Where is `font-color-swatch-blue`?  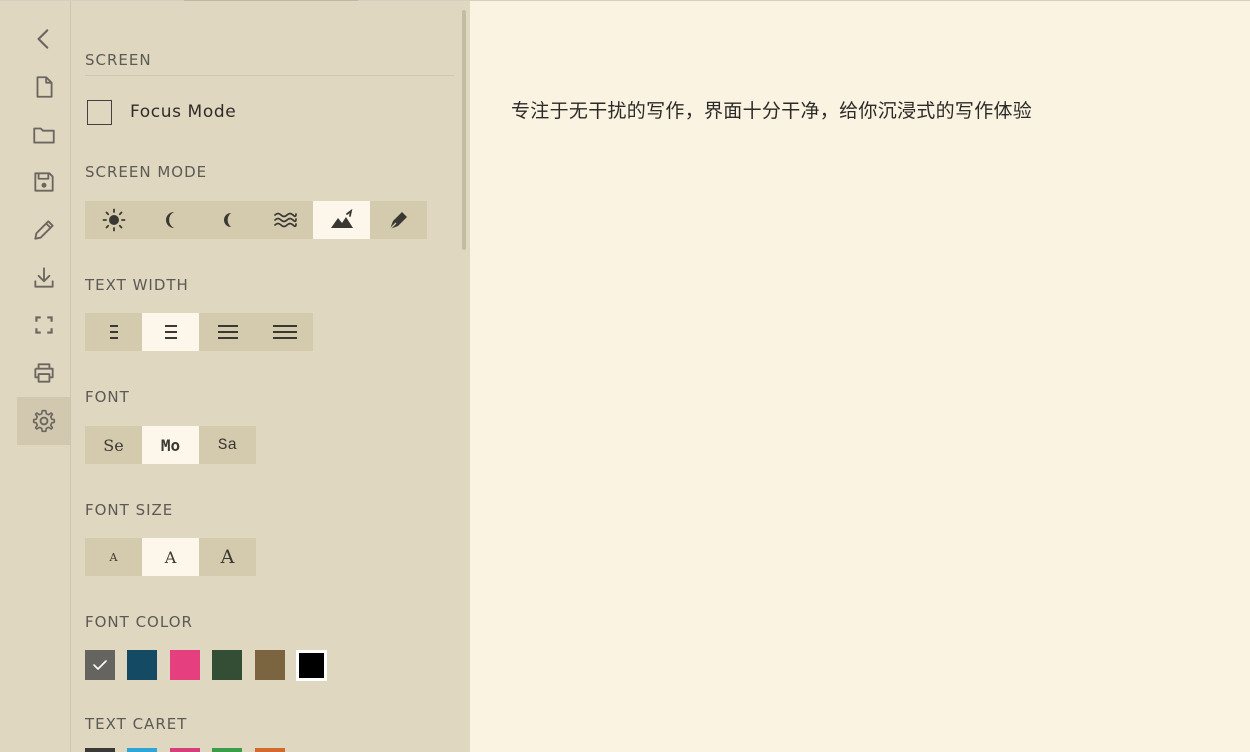 font-color-swatch-blue is located at coordinates (142, 665).